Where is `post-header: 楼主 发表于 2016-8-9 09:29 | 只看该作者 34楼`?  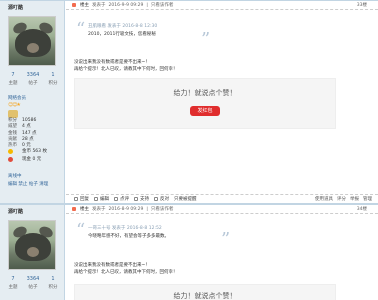 post-header: 楼主 发表于 2016-8-9 09:29 | 只看该作者 34楼 is located at coordinates (222, 209).